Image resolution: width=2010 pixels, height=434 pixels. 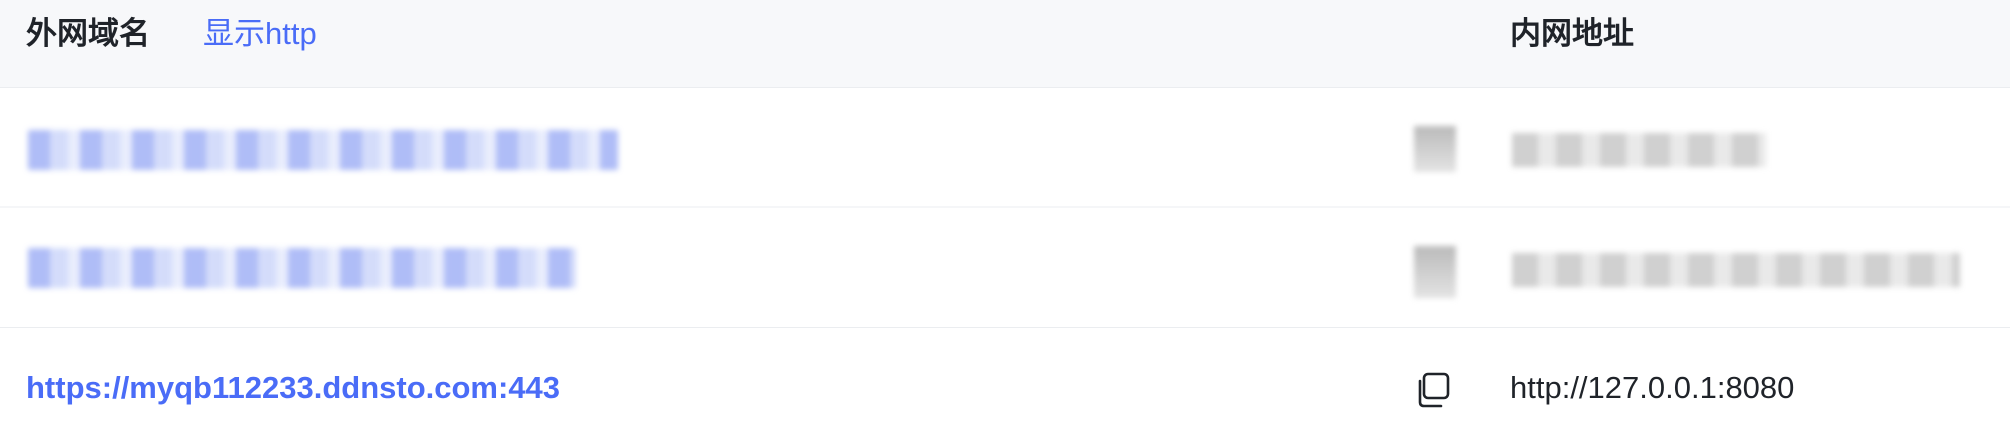 I want to click on show-http-toggle: 显示http, so click(x=260, y=43).